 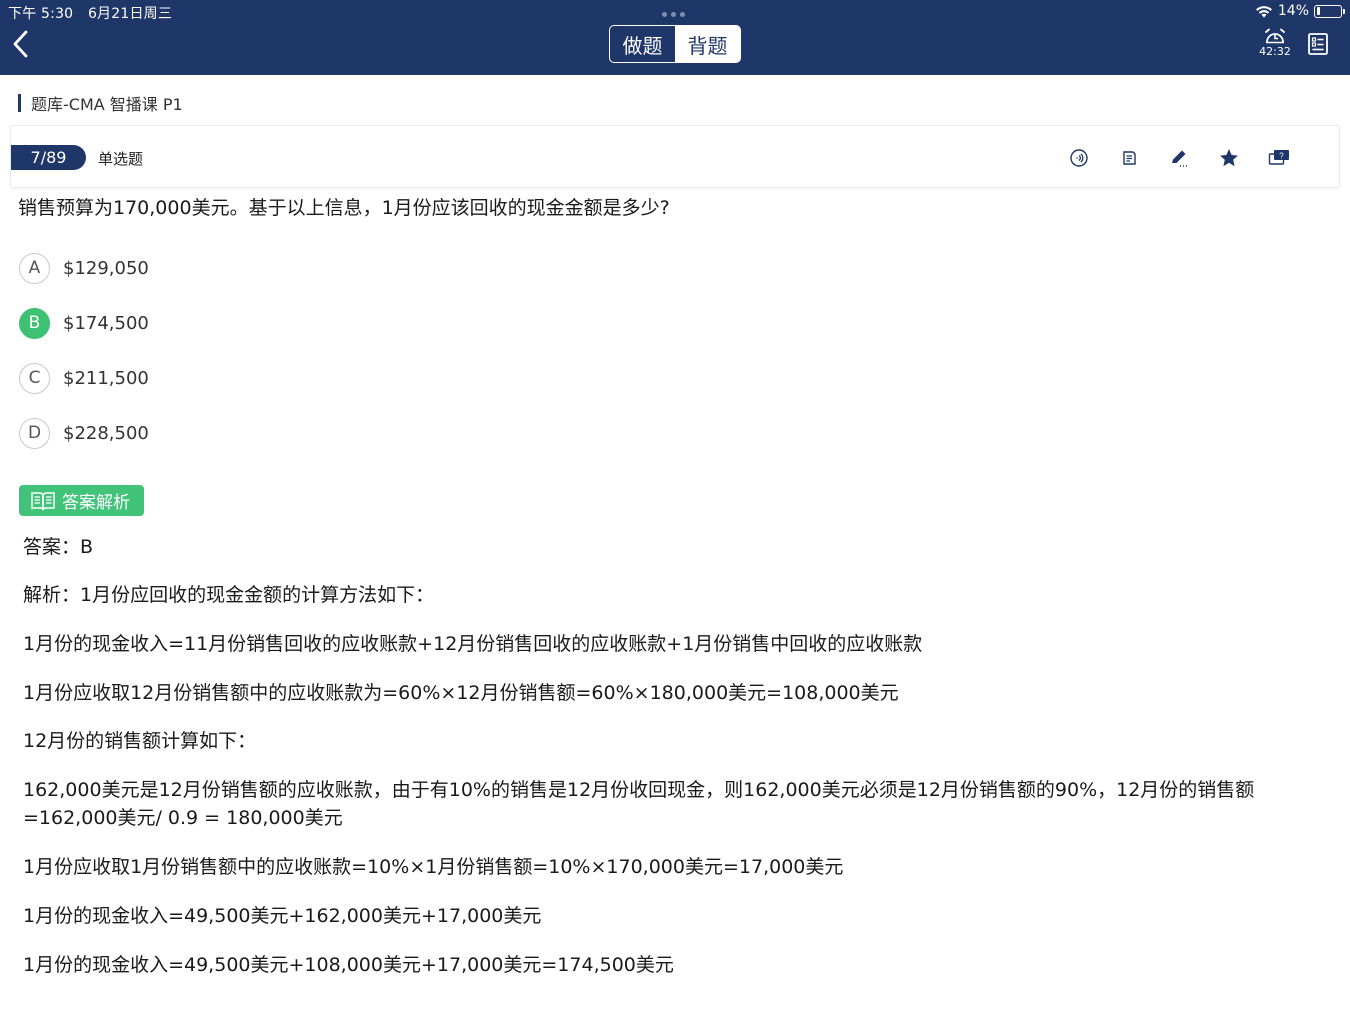 I want to click on option-text: $228,500, so click(x=106, y=433).